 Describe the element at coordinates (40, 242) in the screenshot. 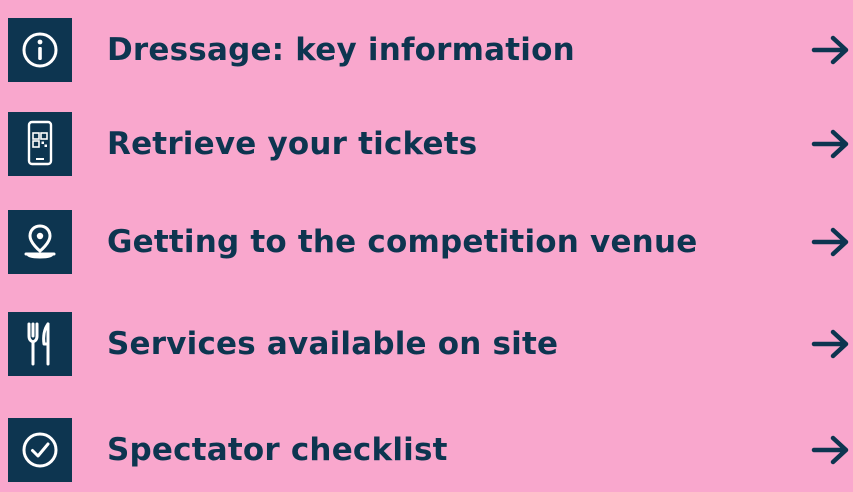

I see `location-pin-icon` at that location.